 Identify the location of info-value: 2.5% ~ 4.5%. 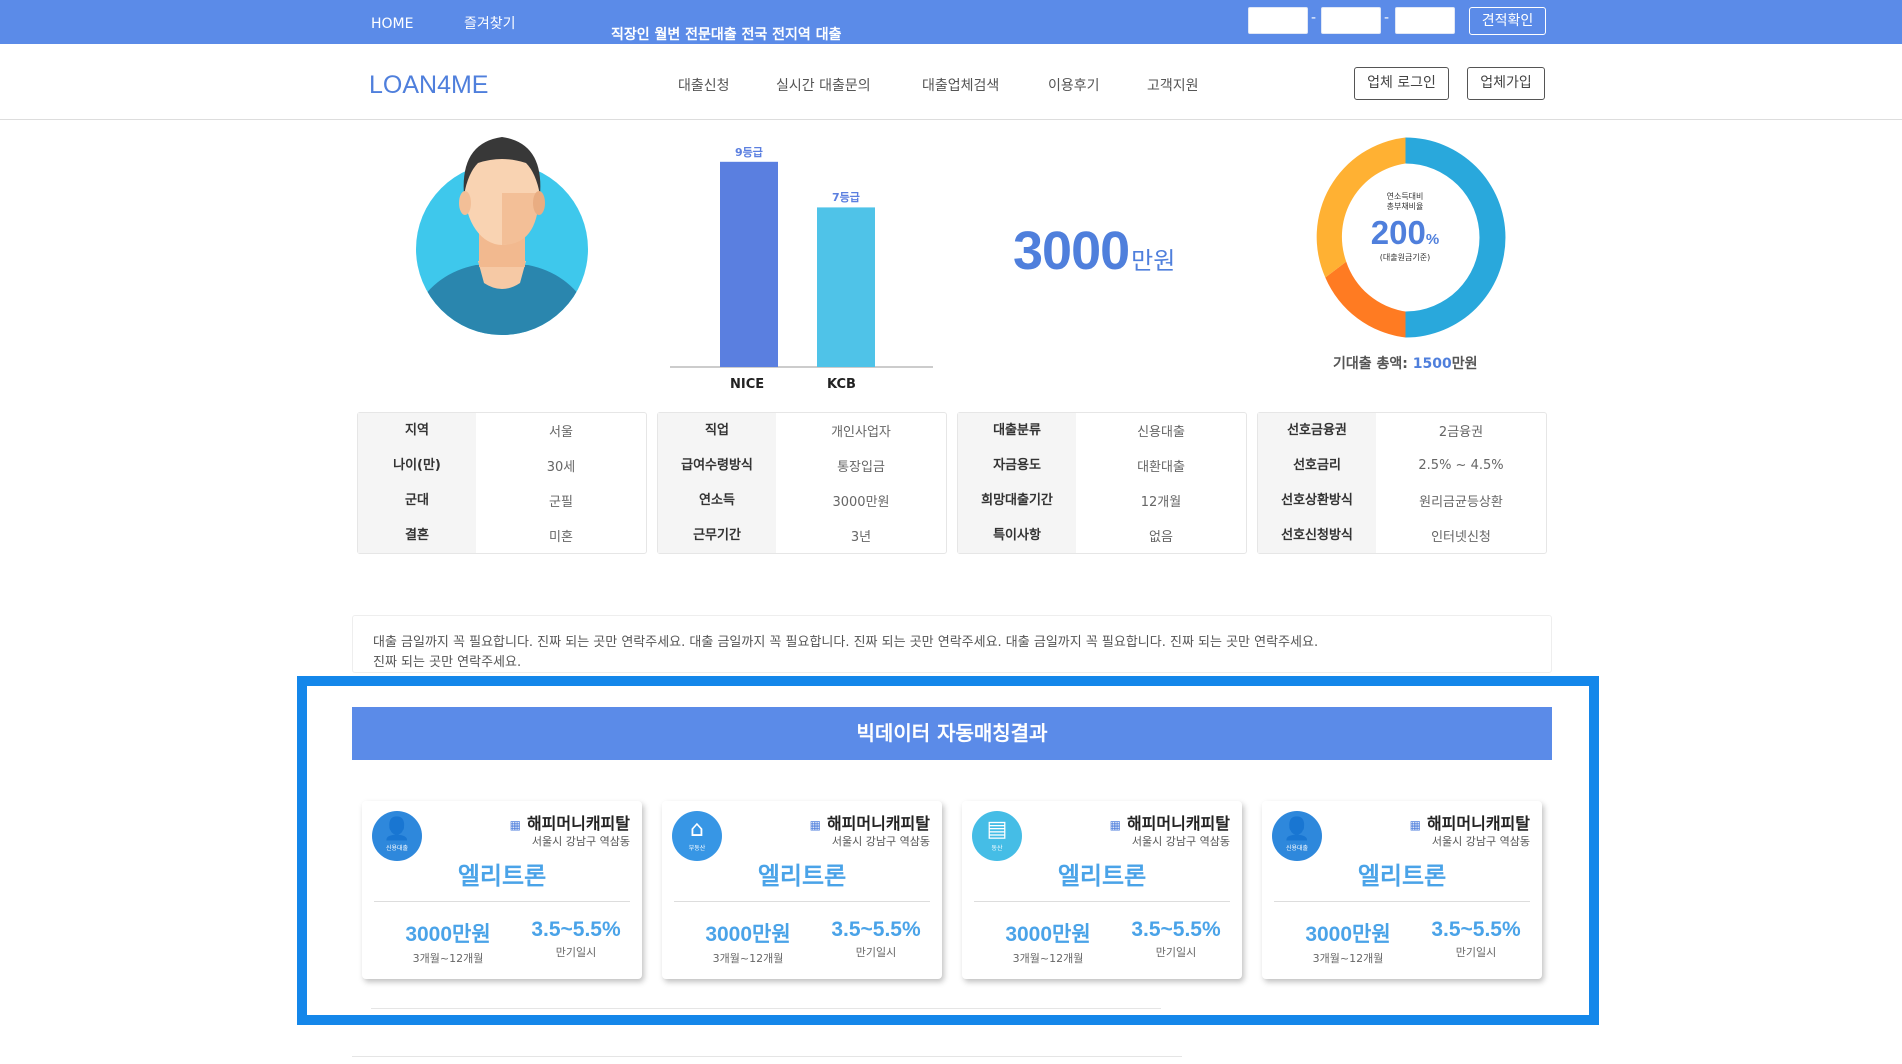
(1461, 465).